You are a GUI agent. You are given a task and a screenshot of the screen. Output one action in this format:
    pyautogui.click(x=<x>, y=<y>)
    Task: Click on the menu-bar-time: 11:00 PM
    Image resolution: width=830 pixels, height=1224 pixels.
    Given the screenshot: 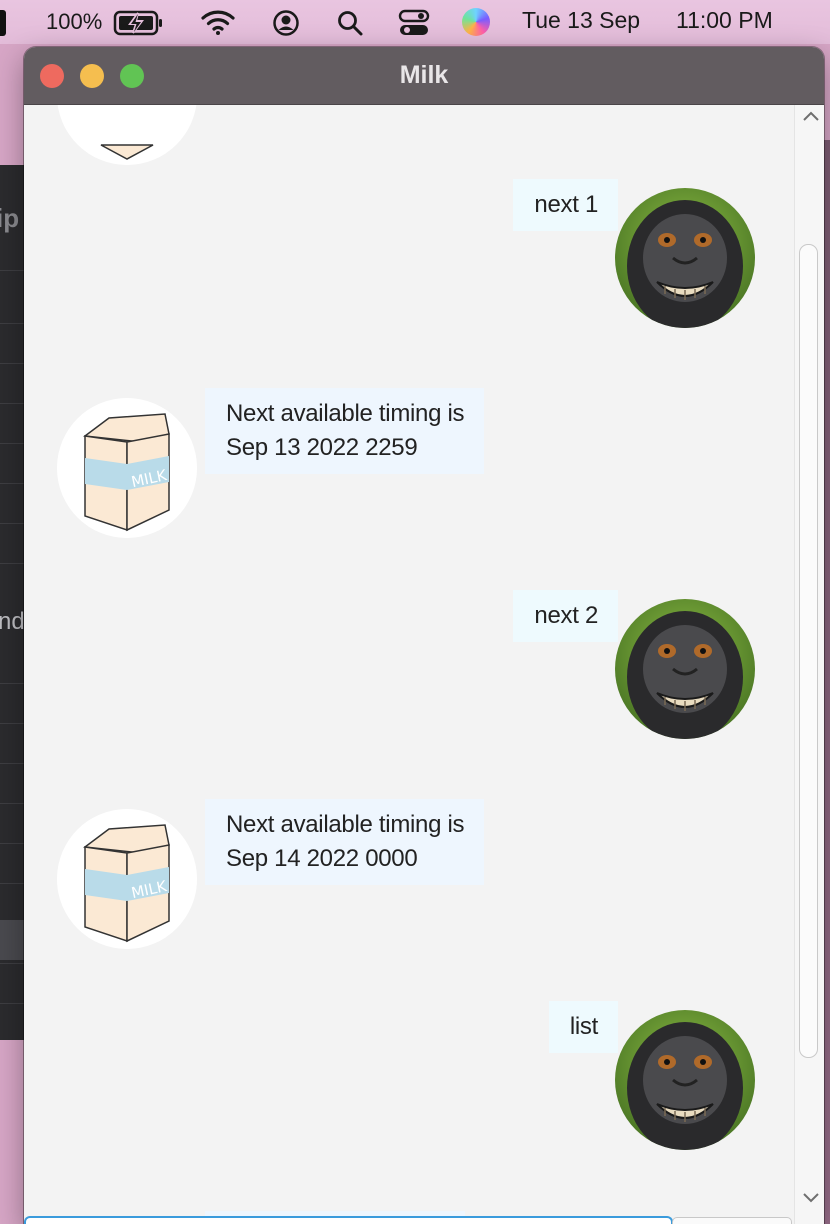 What is the action you would take?
    pyautogui.click(x=724, y=20)
    